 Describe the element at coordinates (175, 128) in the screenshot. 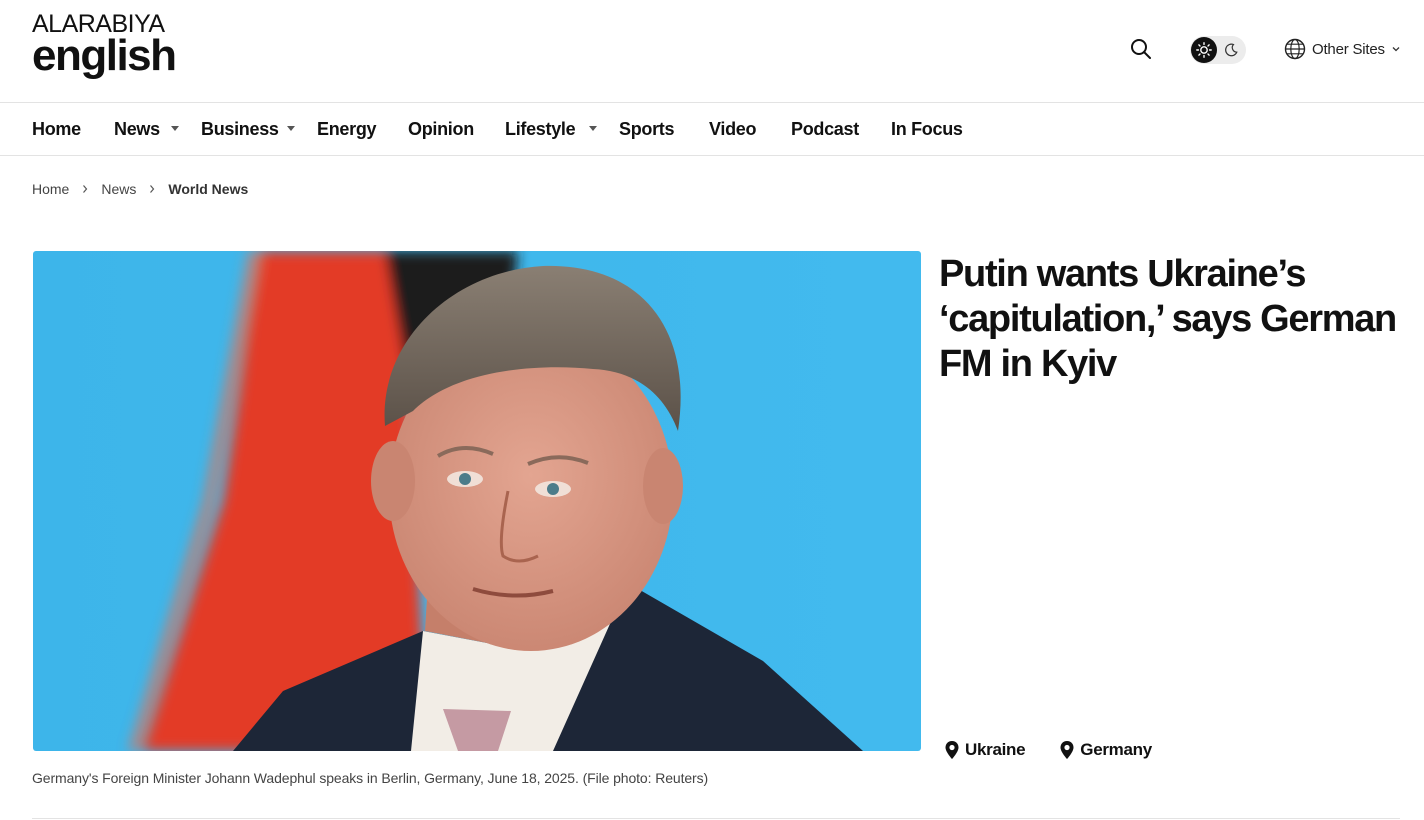

I see `news-dropdown-caret-icon` at that location.